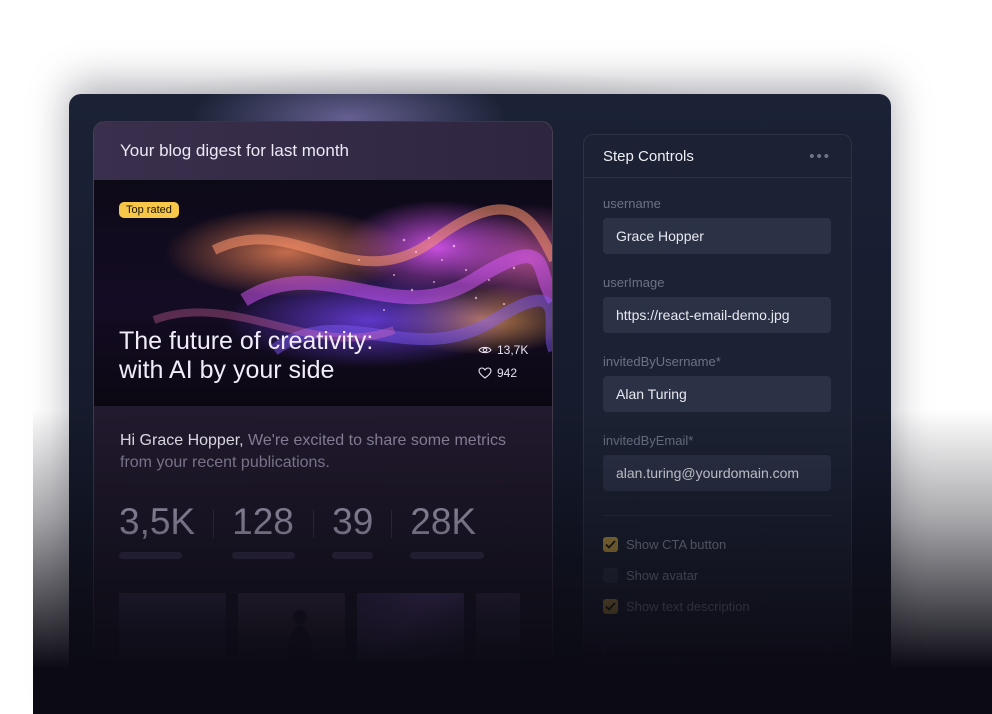 The width and height of the screenshot is (992, 714). Describe the element at coordinates (662, 361) in the screenshot. I see `invited-by-username-label: invitedByUsername*` at that location.